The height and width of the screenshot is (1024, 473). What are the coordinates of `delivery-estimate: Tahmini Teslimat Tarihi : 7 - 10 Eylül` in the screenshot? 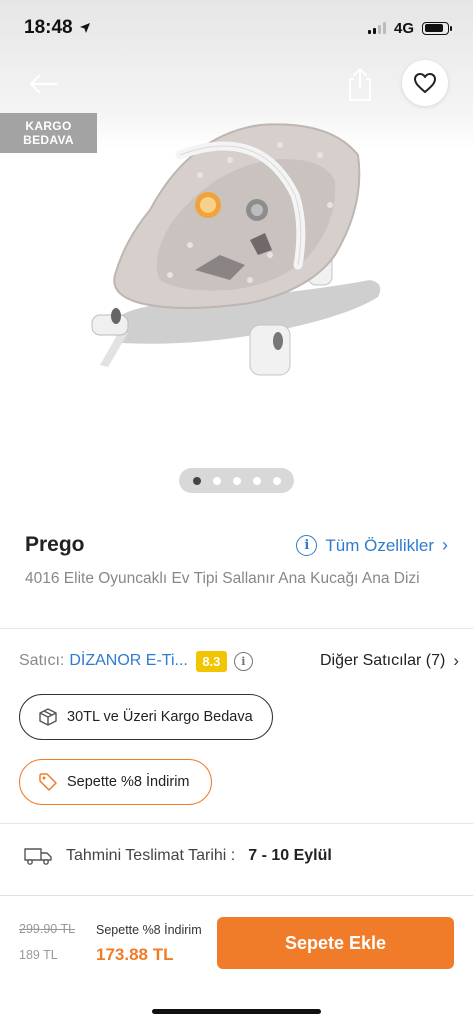 It's located at (177, 856).